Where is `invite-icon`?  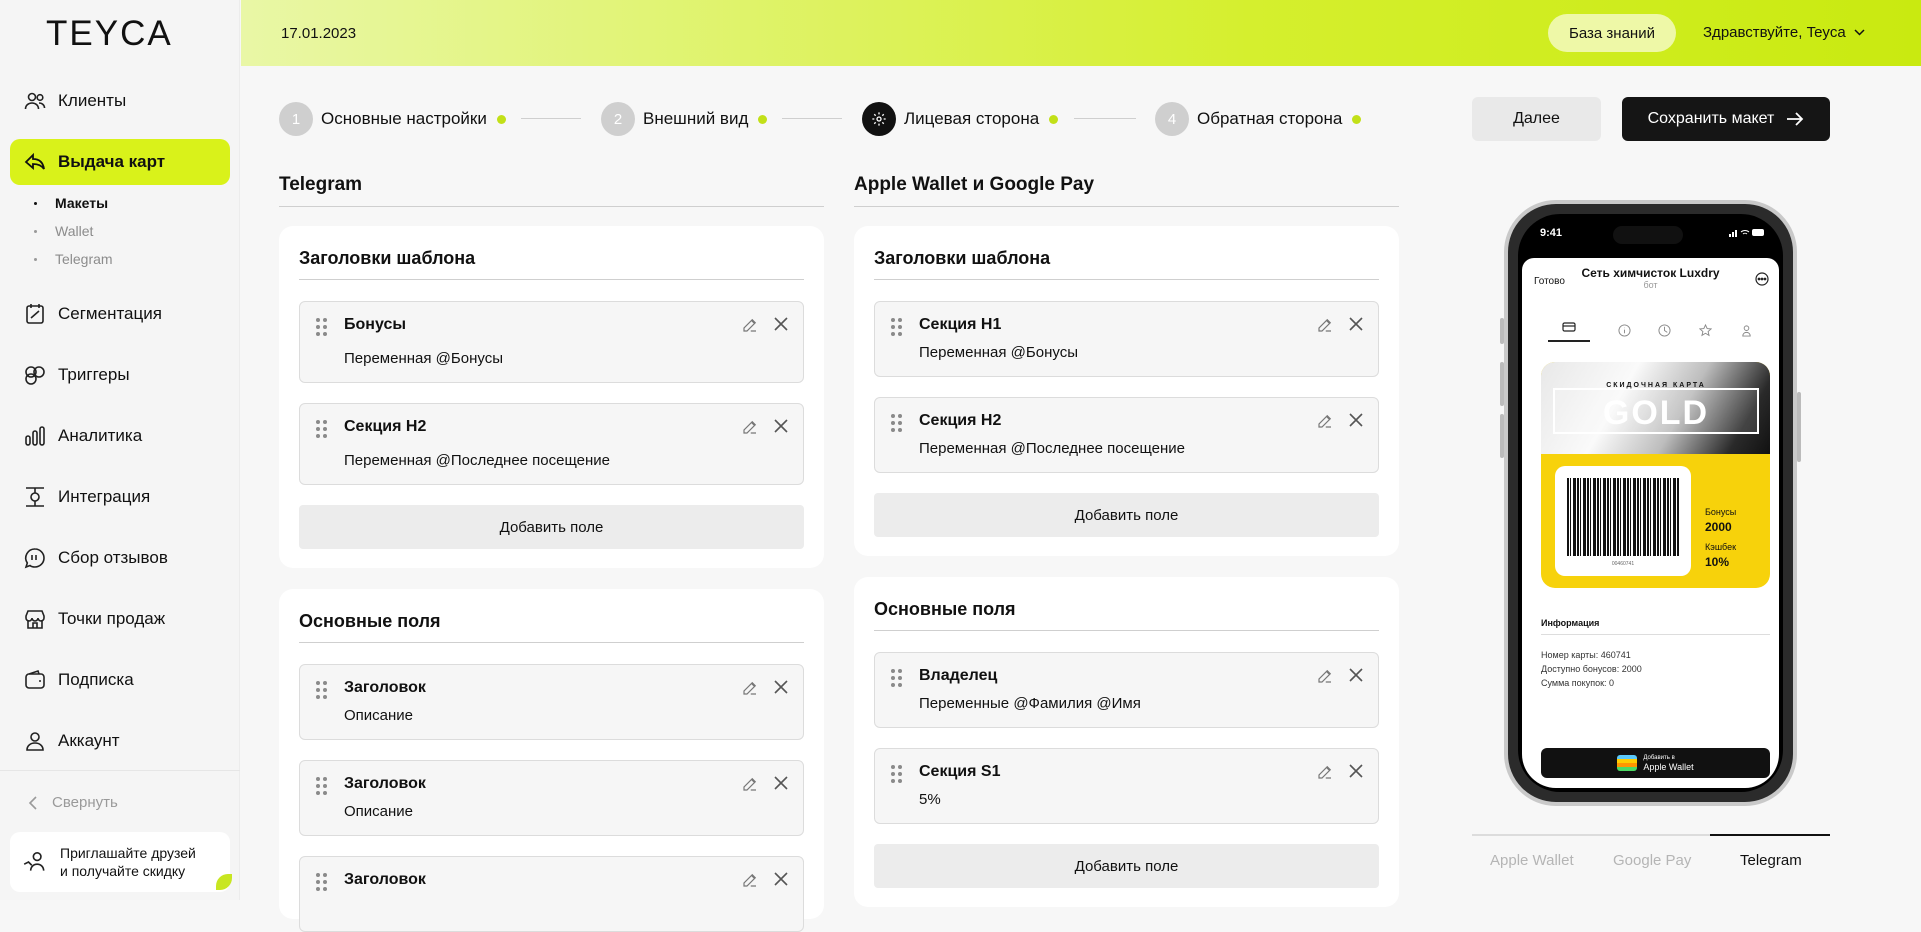 invite-icon is located at coordinates (35, 862).